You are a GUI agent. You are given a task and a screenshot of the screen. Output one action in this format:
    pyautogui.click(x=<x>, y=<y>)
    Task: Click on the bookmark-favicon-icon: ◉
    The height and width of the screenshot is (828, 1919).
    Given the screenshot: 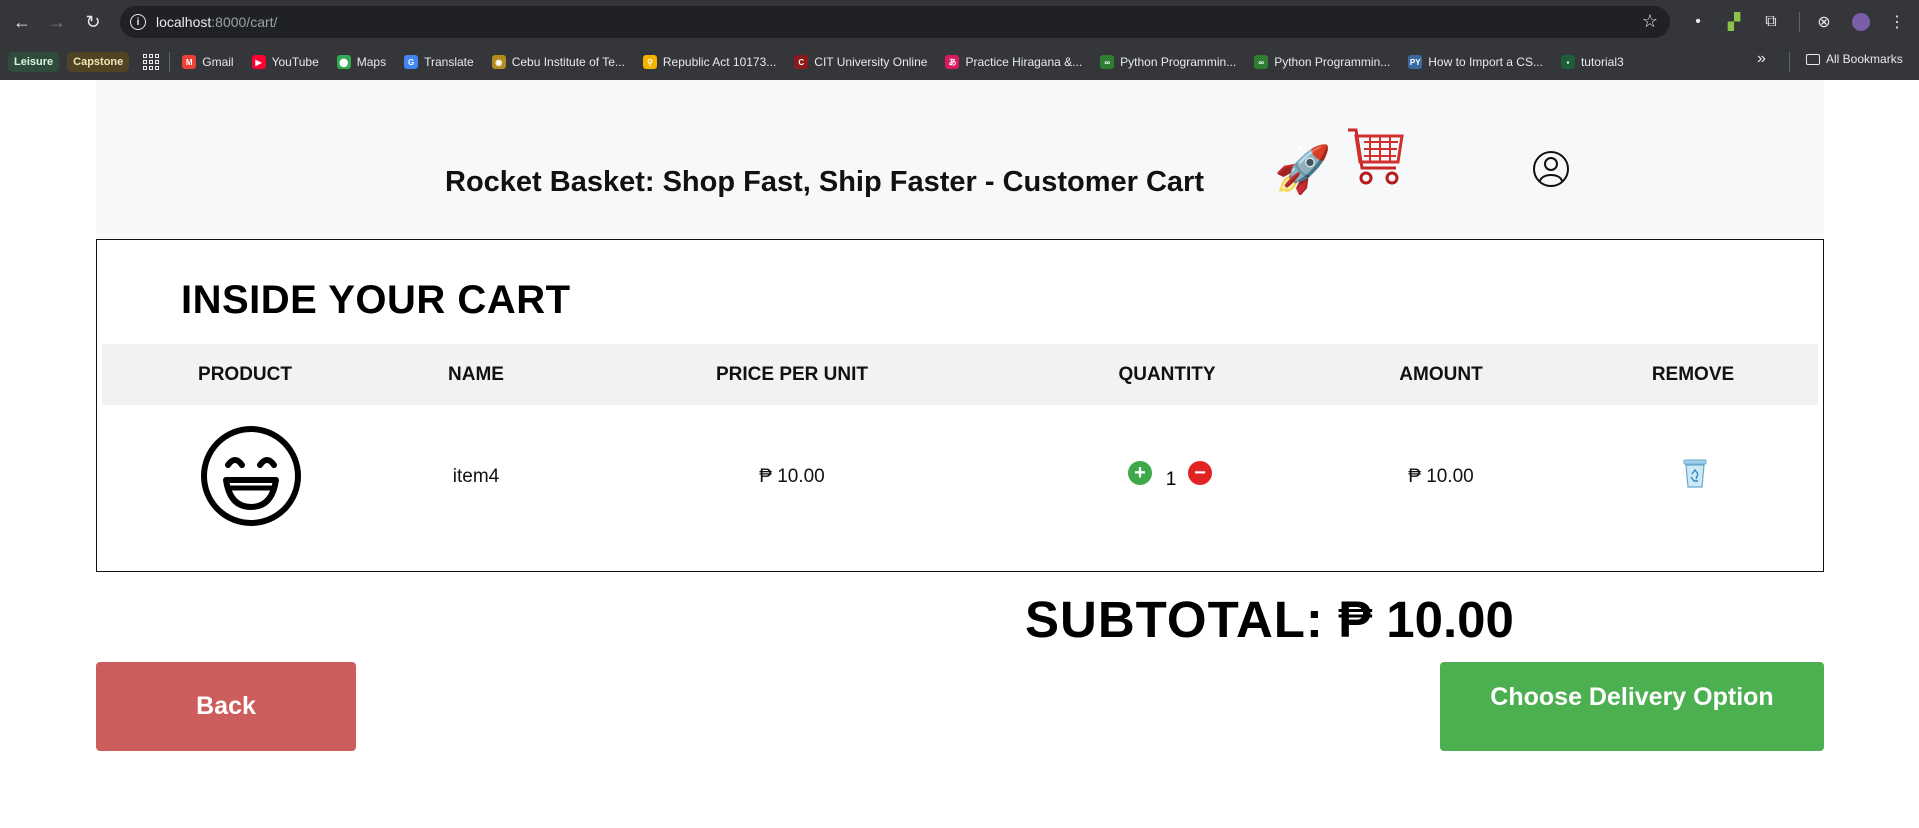 What is the action you would take?
    pyautogui.click(x=498, y=62)
    